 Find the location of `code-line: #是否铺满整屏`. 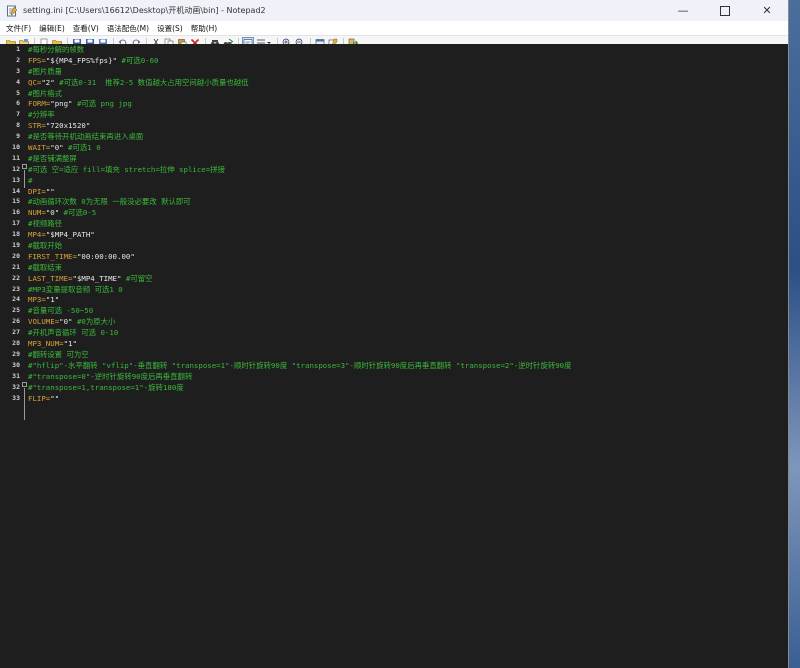

code-line: #是否铺满整屏 is located at coordinates (408, 159).